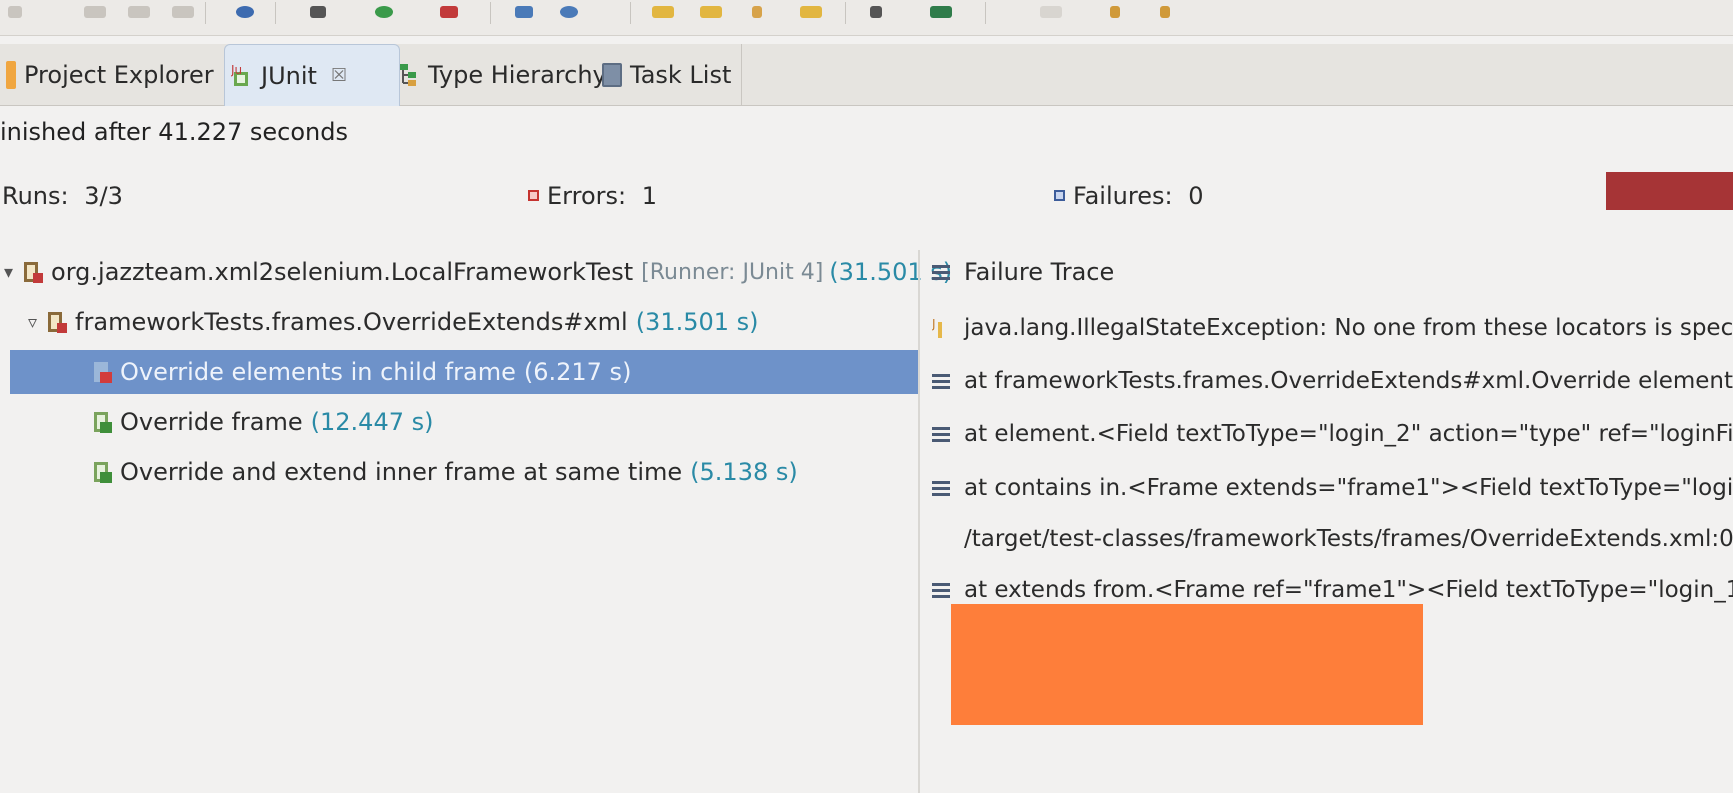 This screenshot has height=793, width=1733. Describe the element at coordinates (339, 75) in the screenshot. I see `close-icon: ☒` at that location.